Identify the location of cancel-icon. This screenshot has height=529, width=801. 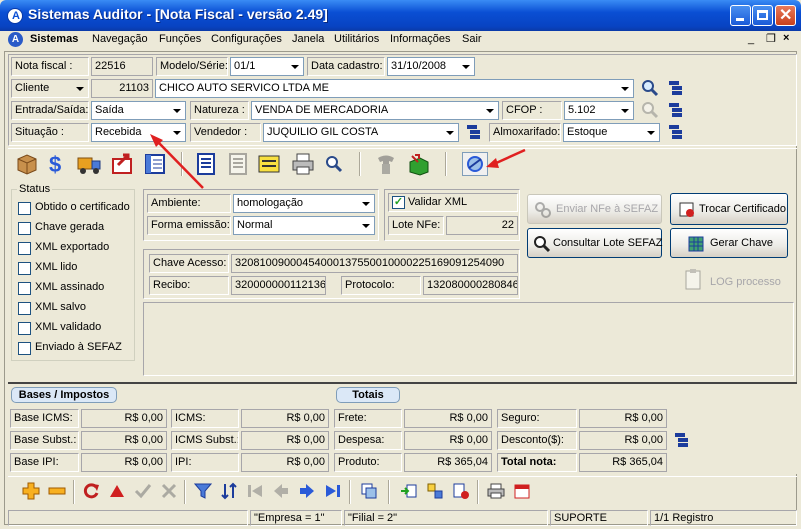
(169, 491).